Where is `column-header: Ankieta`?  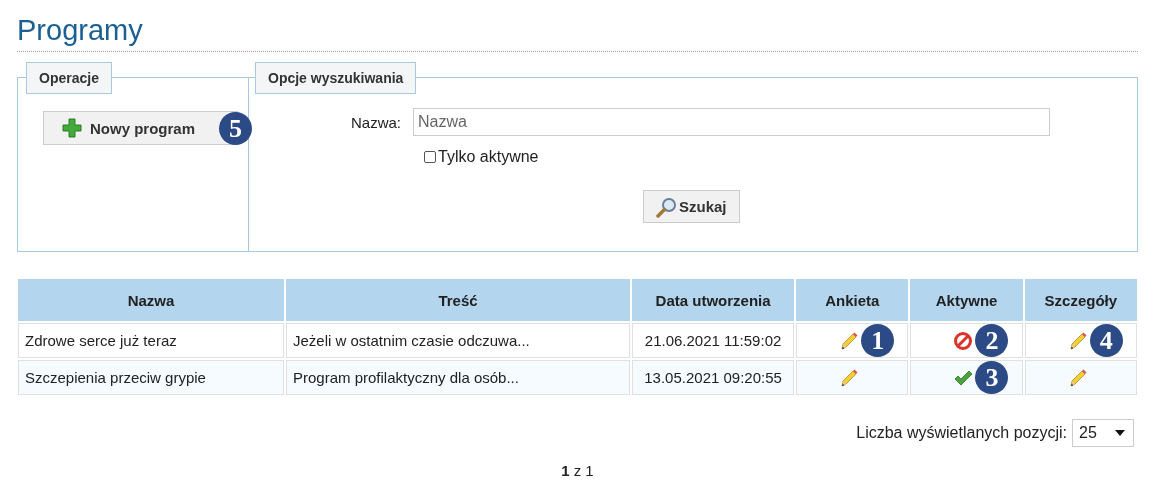 column-header: Ankieta is located at coordinates (852, 300).